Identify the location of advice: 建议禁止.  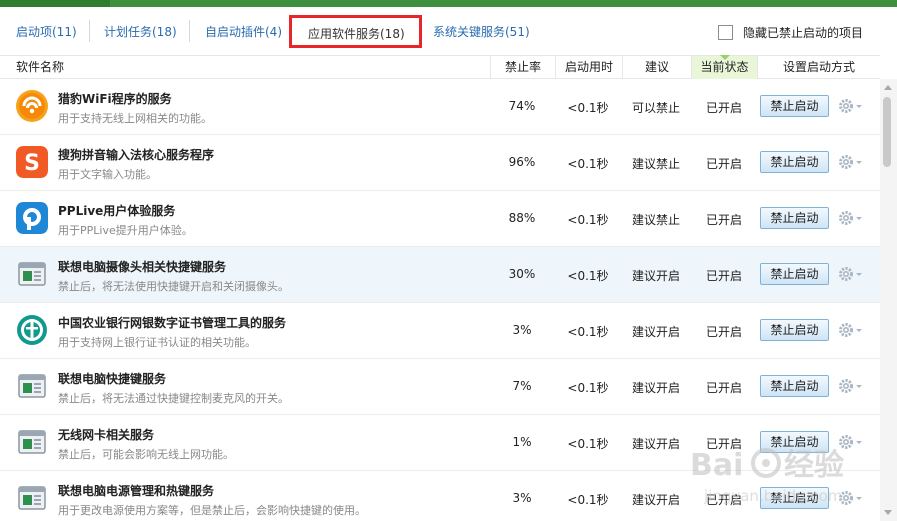
(655, 220).